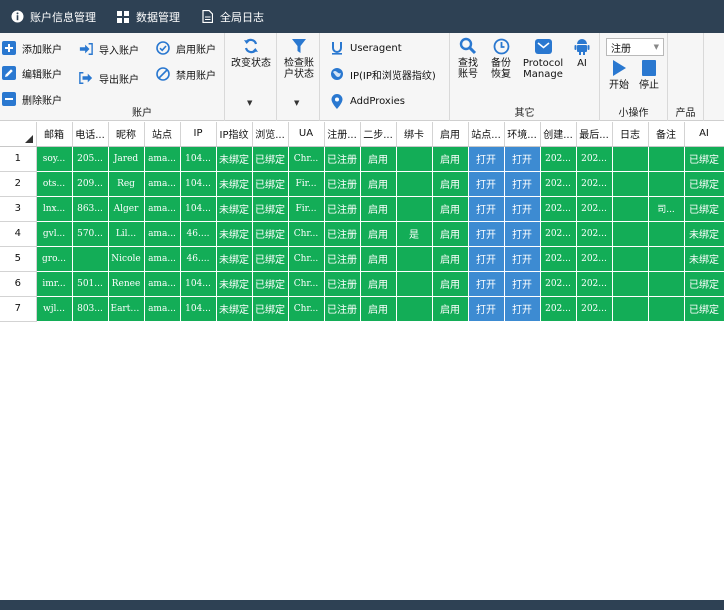  Describe the element at coordinates (251, 53) in the screenshot. I see `change-status-button: 改变状态` at that location.